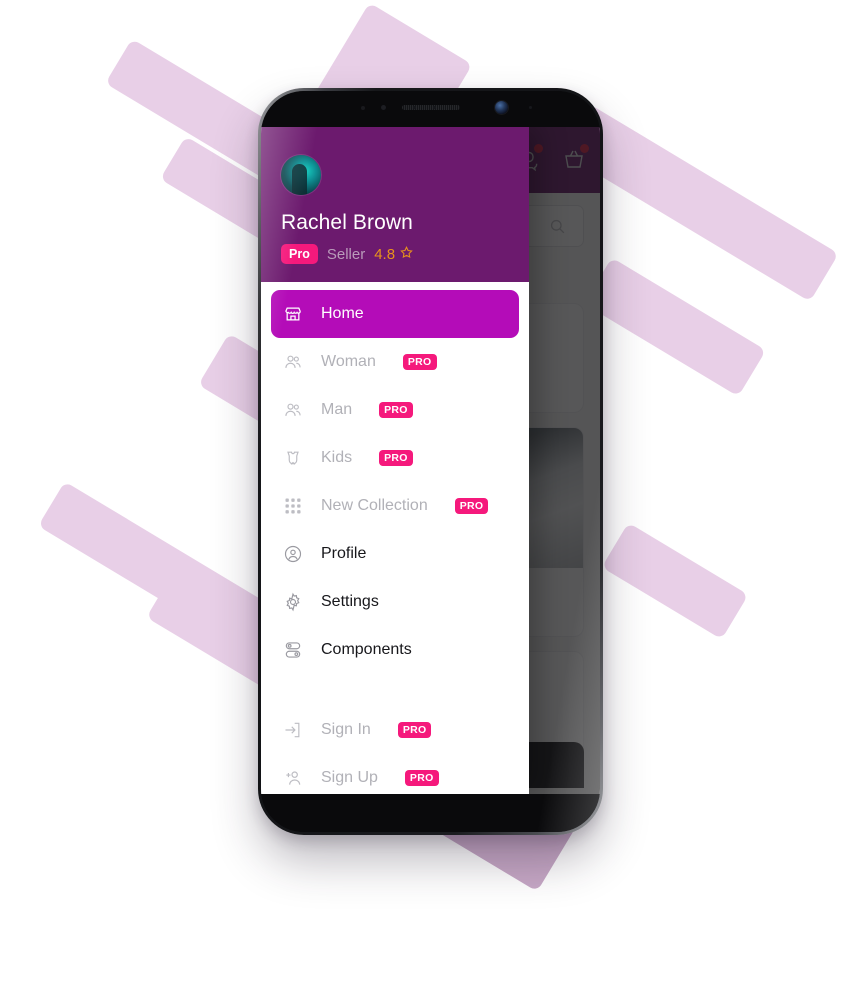  I want to click on avatar, so click(301, 175).